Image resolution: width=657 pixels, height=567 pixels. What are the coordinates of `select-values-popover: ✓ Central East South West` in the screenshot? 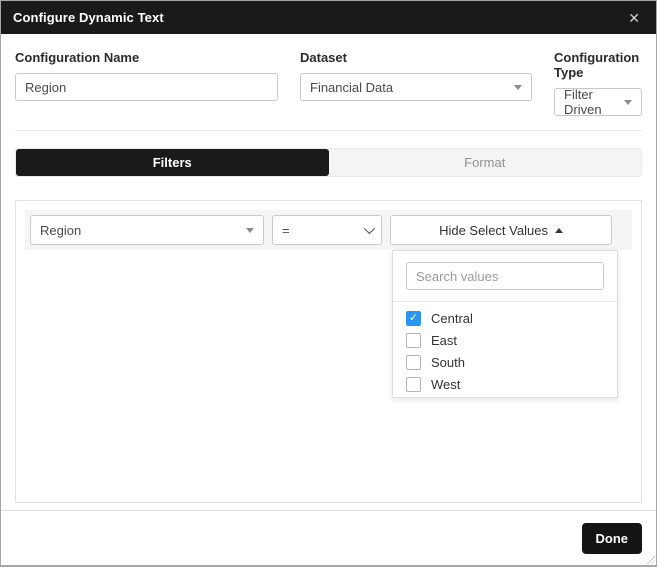 It's located at (505, 324).